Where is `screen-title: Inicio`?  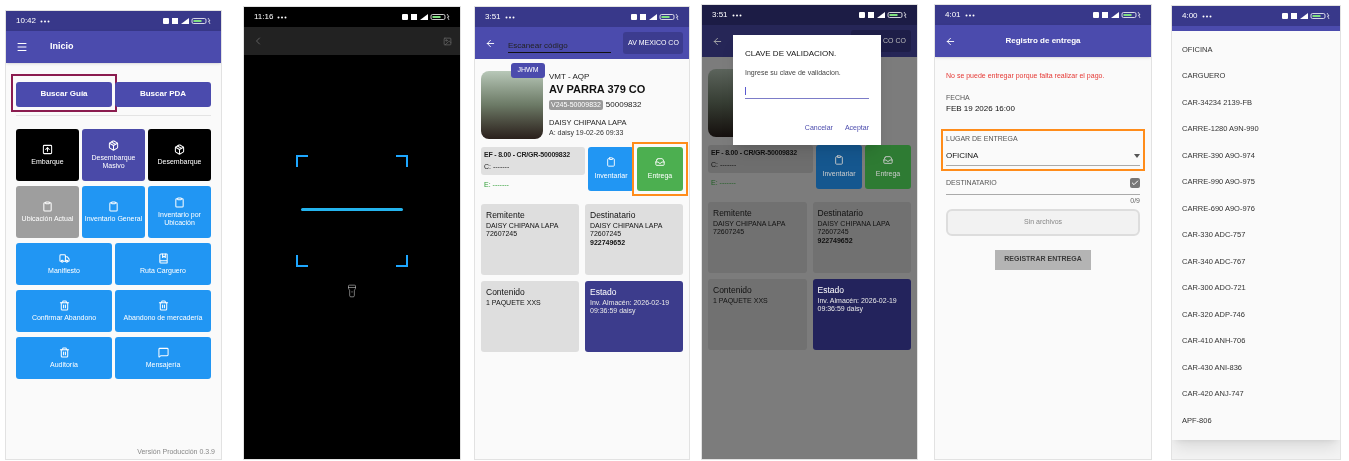 screen-title: Inicio is located at coordinates (62, 47).